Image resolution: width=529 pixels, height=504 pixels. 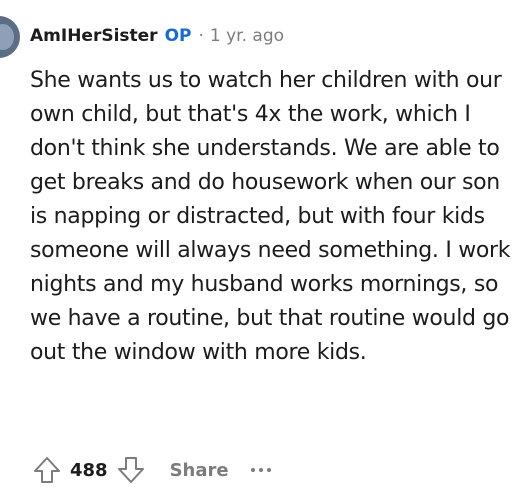 What do you see at coordinates (247, 36) in the screenshot?
I see `timestamp: 1 yr. ago` at bounding box center [247, 36].